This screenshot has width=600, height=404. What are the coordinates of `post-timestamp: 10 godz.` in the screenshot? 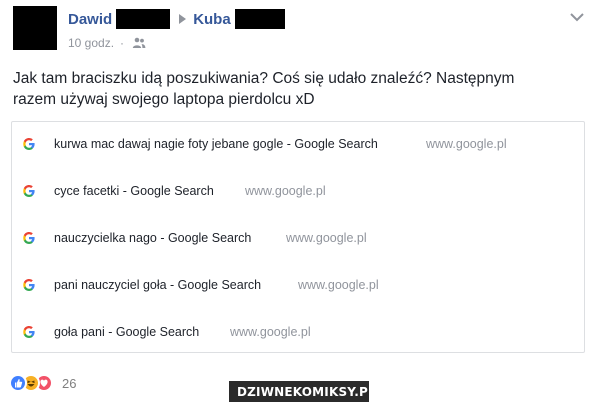 It's located at (91, 43).